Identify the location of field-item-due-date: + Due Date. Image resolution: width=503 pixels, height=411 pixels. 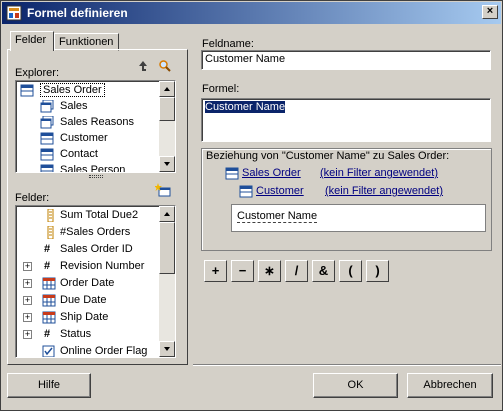
(88, 301).